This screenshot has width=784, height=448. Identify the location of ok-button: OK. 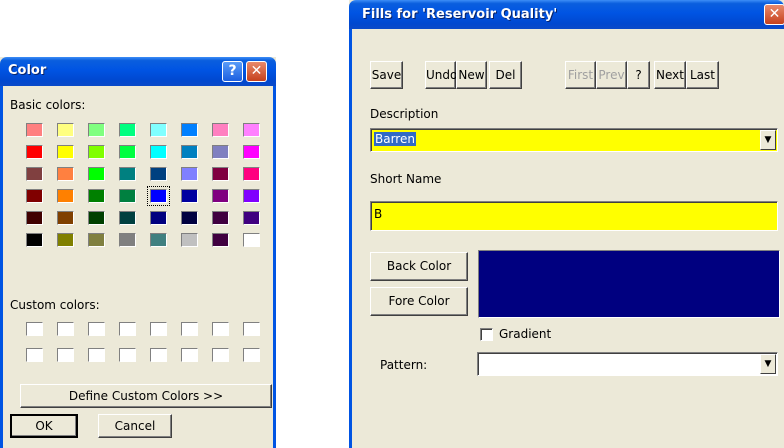
(44, 426).